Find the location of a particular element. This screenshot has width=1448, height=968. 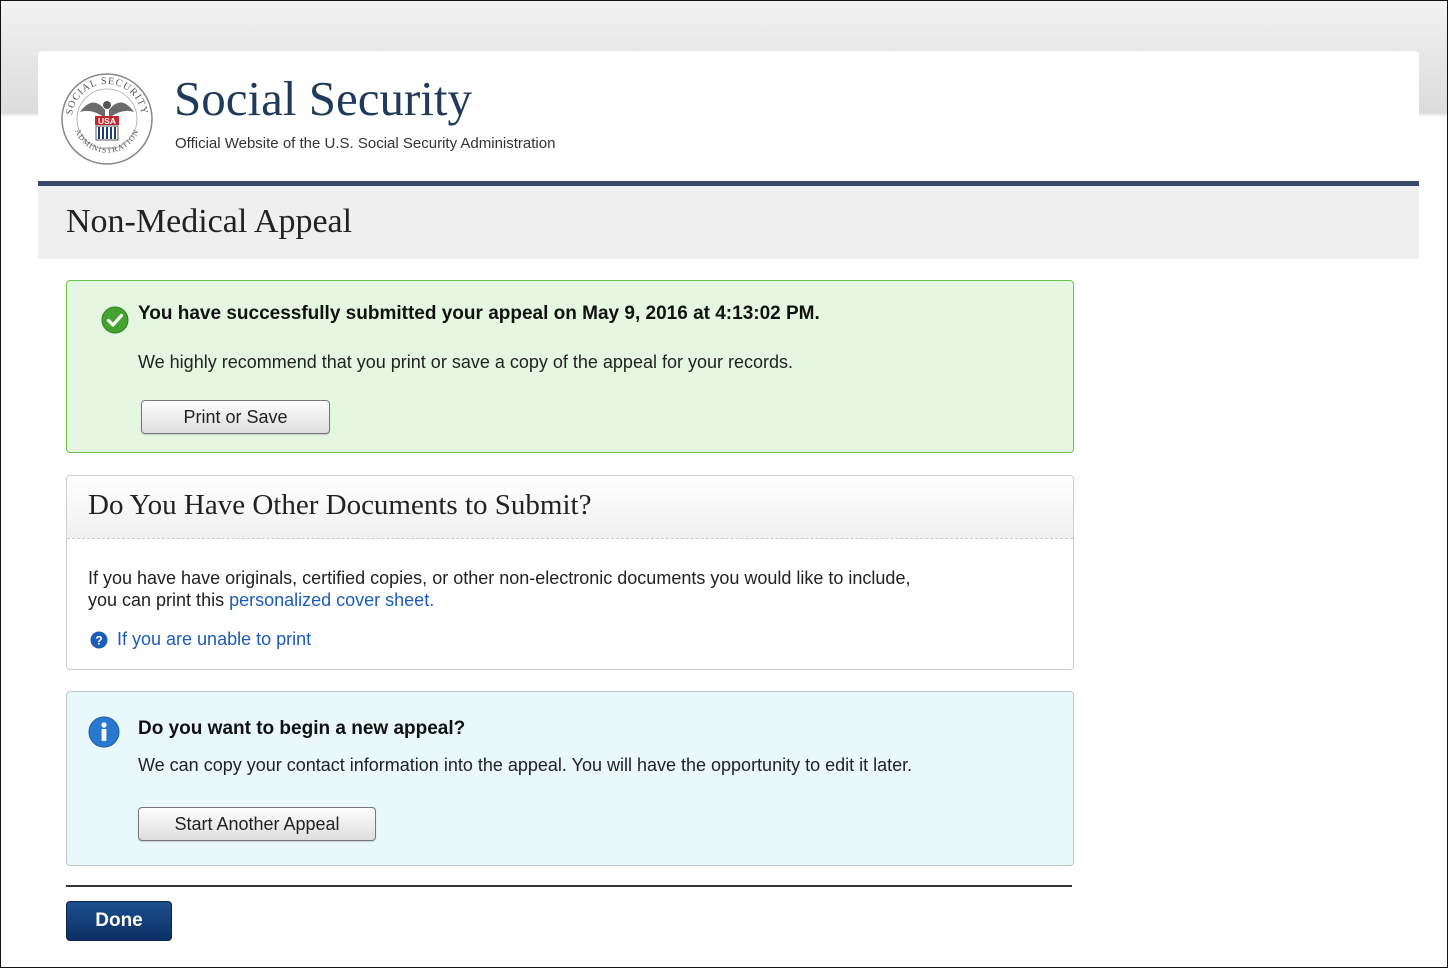

documents-panel-header: Do You Have Other Documents to Submit? is located at coordinates (570, 507).